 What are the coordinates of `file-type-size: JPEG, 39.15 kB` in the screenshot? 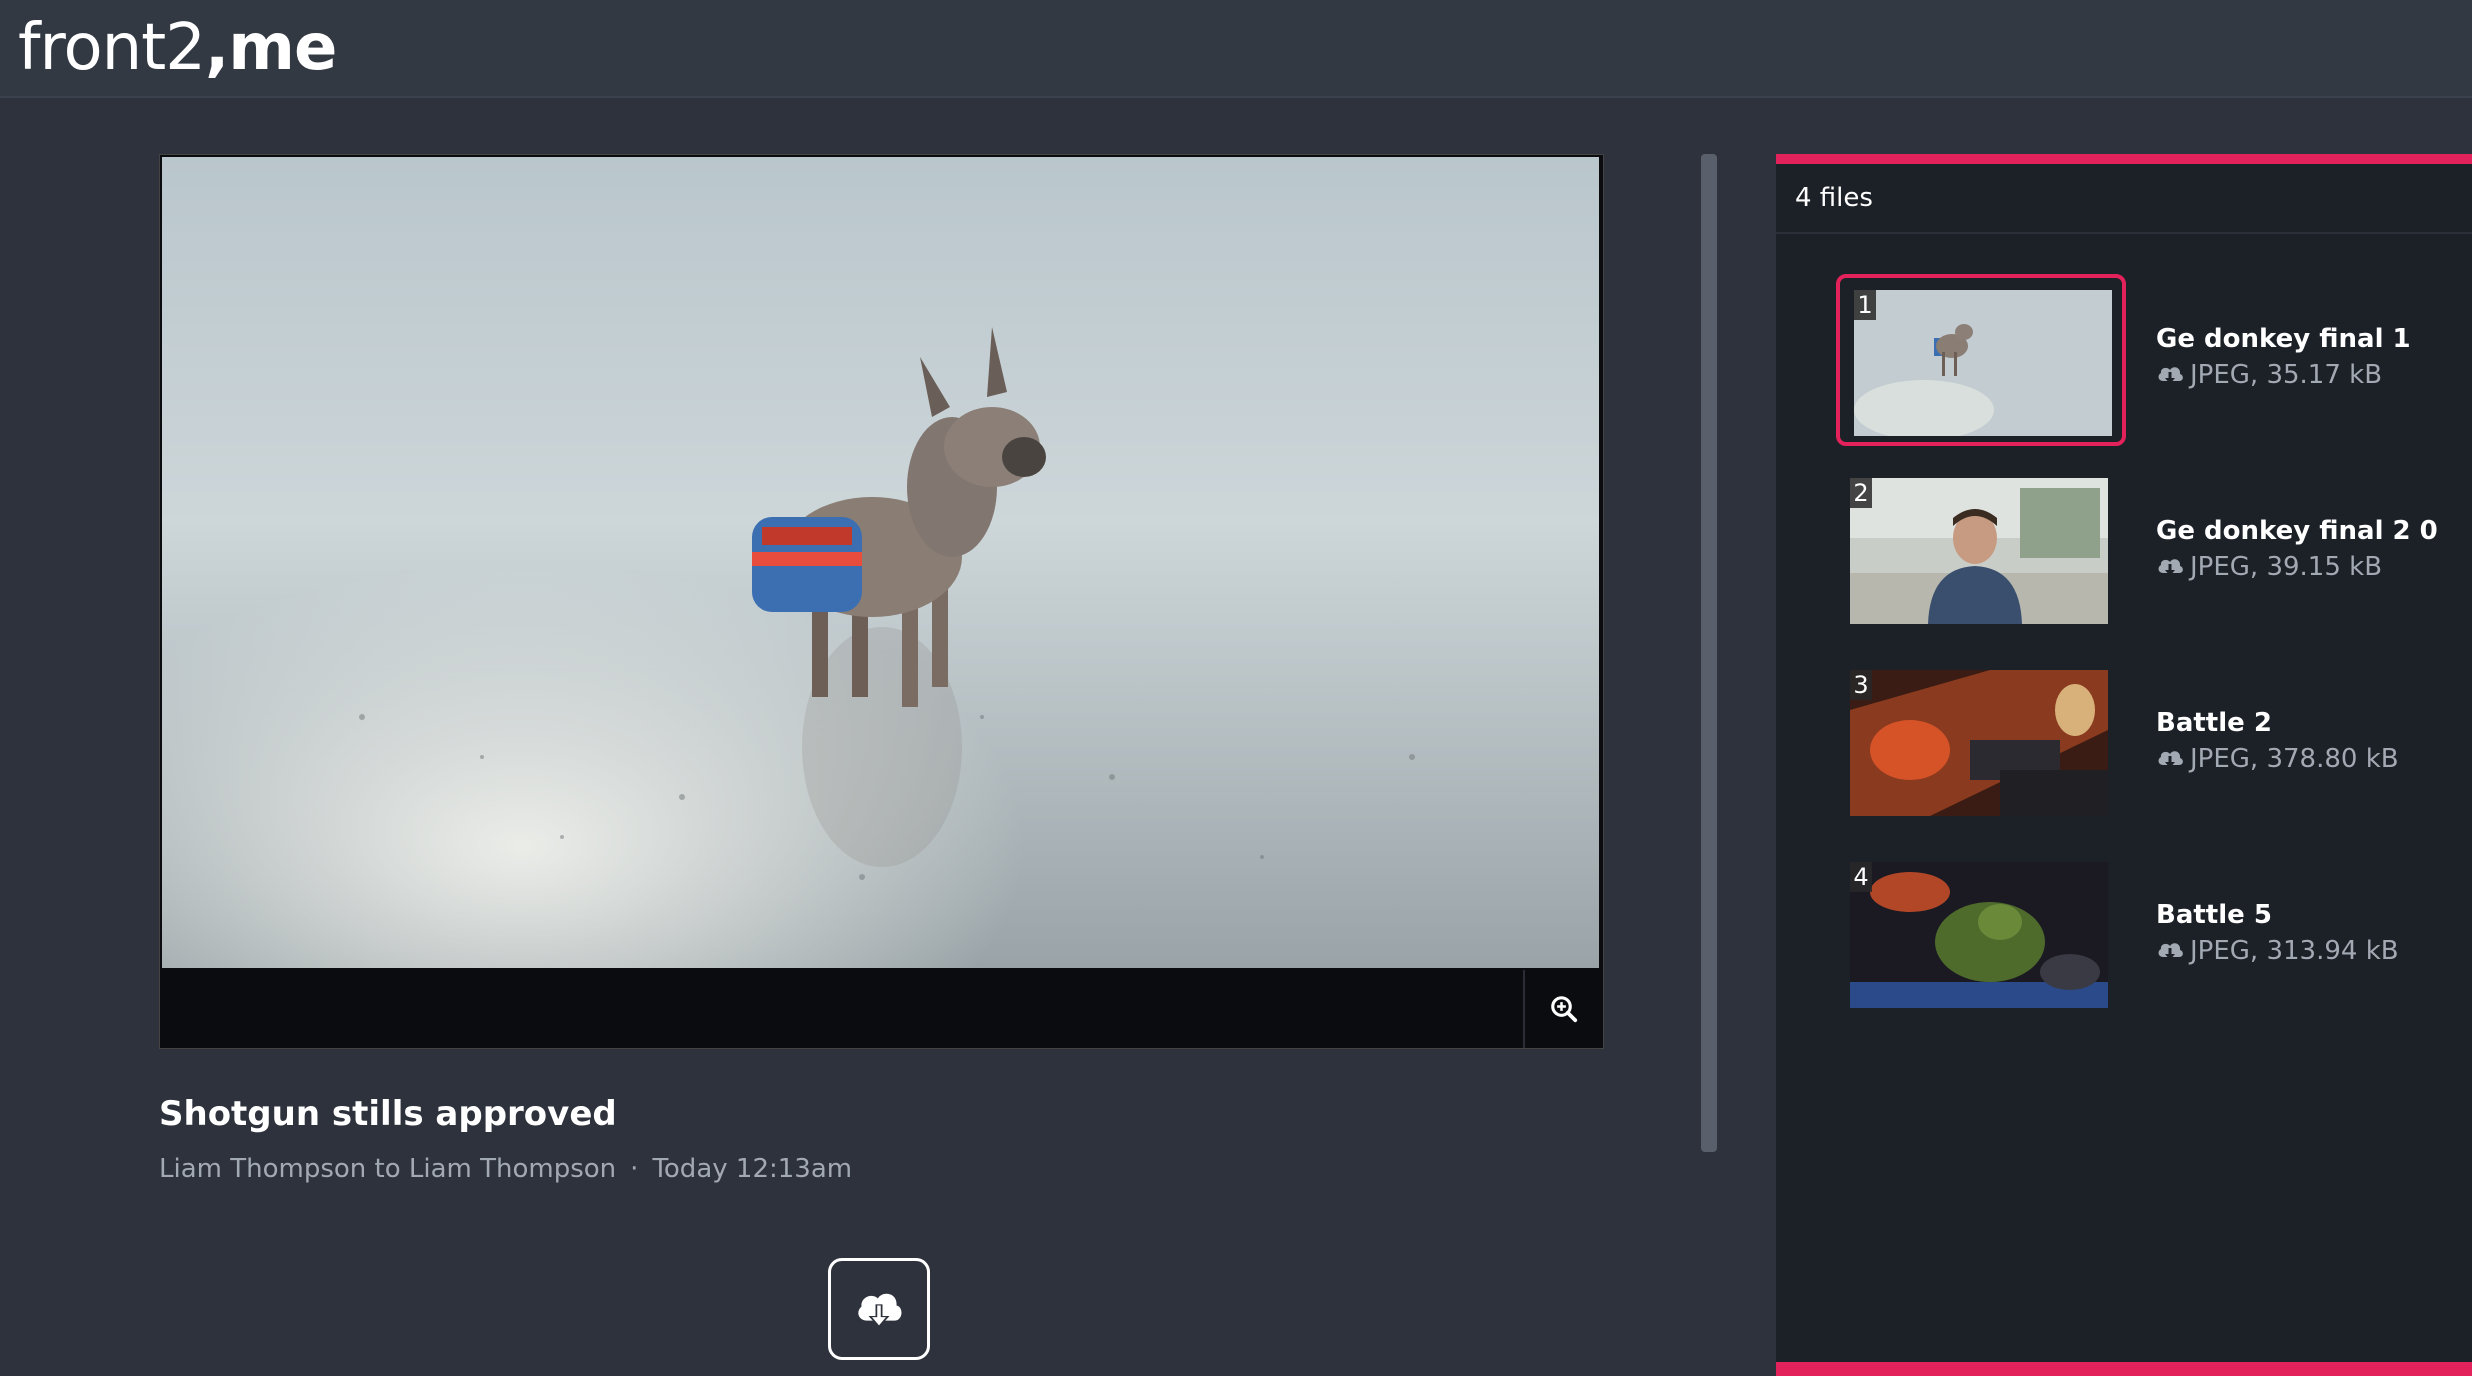 It's located at (2286, 567).